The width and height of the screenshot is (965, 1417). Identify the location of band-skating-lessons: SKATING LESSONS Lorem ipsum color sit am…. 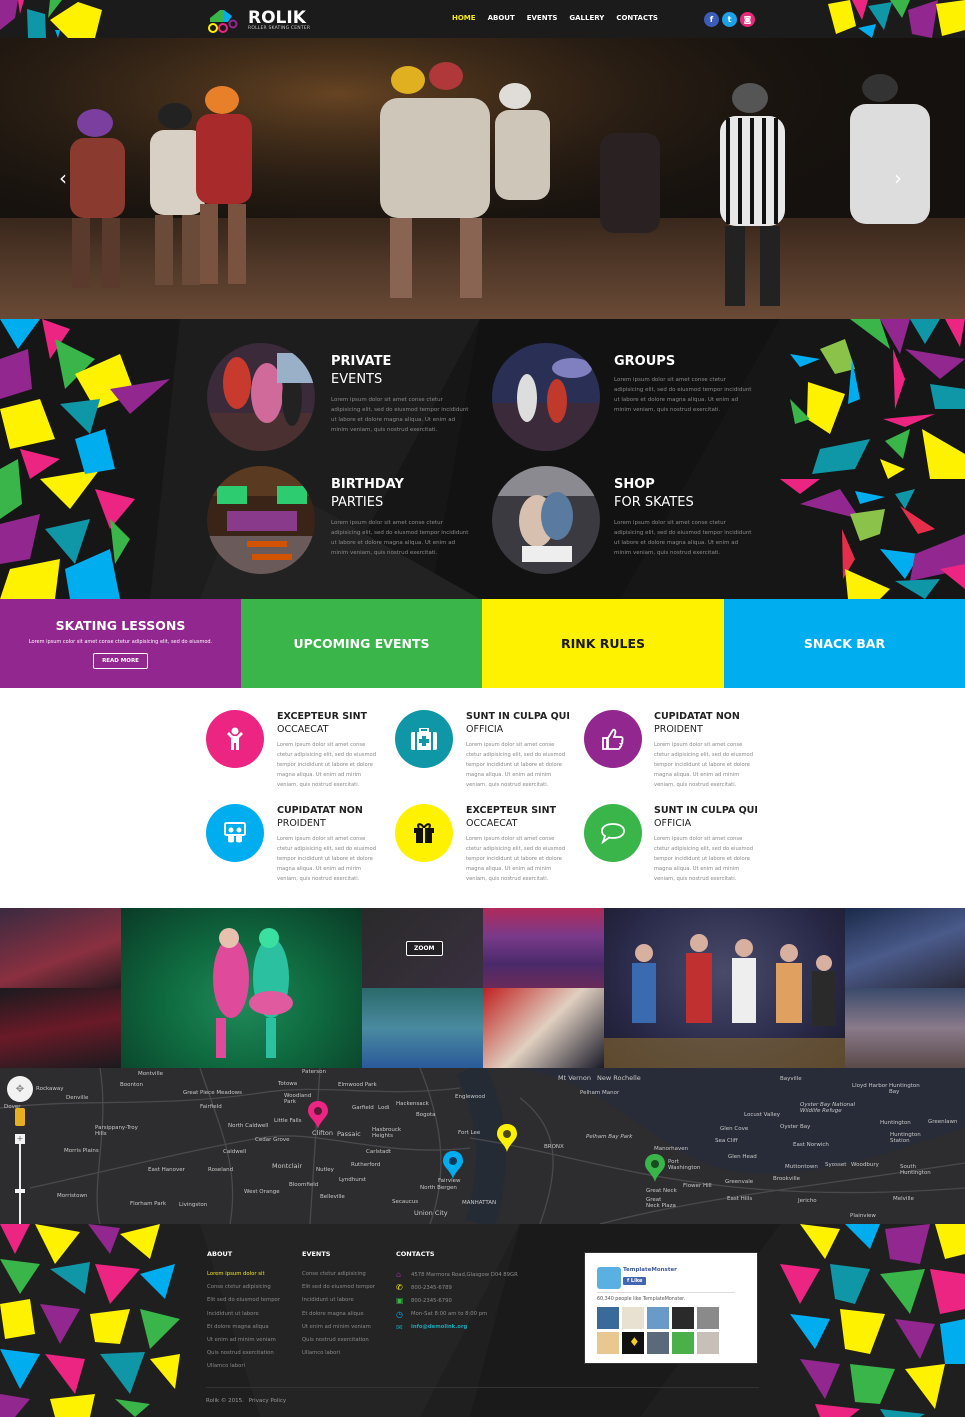
(120, 643).